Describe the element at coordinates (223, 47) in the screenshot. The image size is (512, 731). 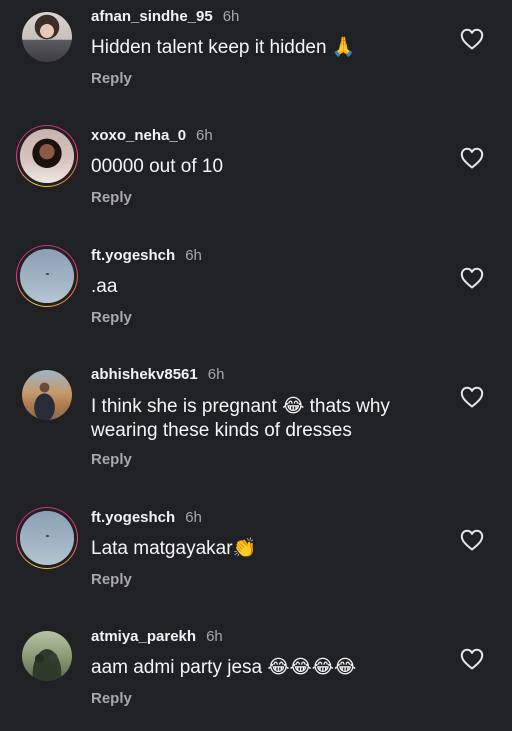
I see `comment-text: Hidden talent keep it hidden 🙏` at that location.